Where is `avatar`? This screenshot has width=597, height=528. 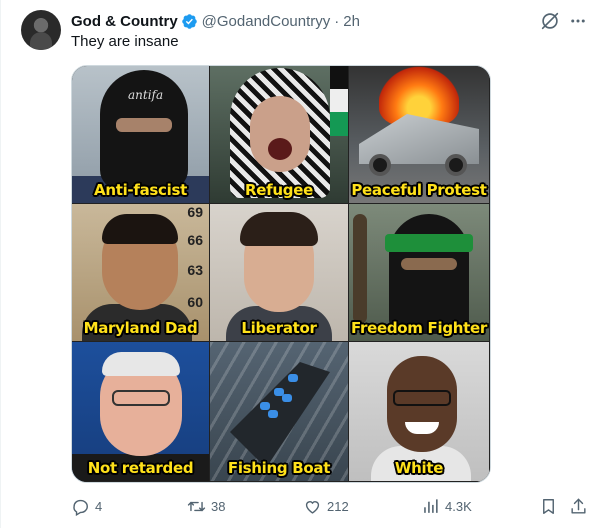 avatar is located at coordinates (41, 30).